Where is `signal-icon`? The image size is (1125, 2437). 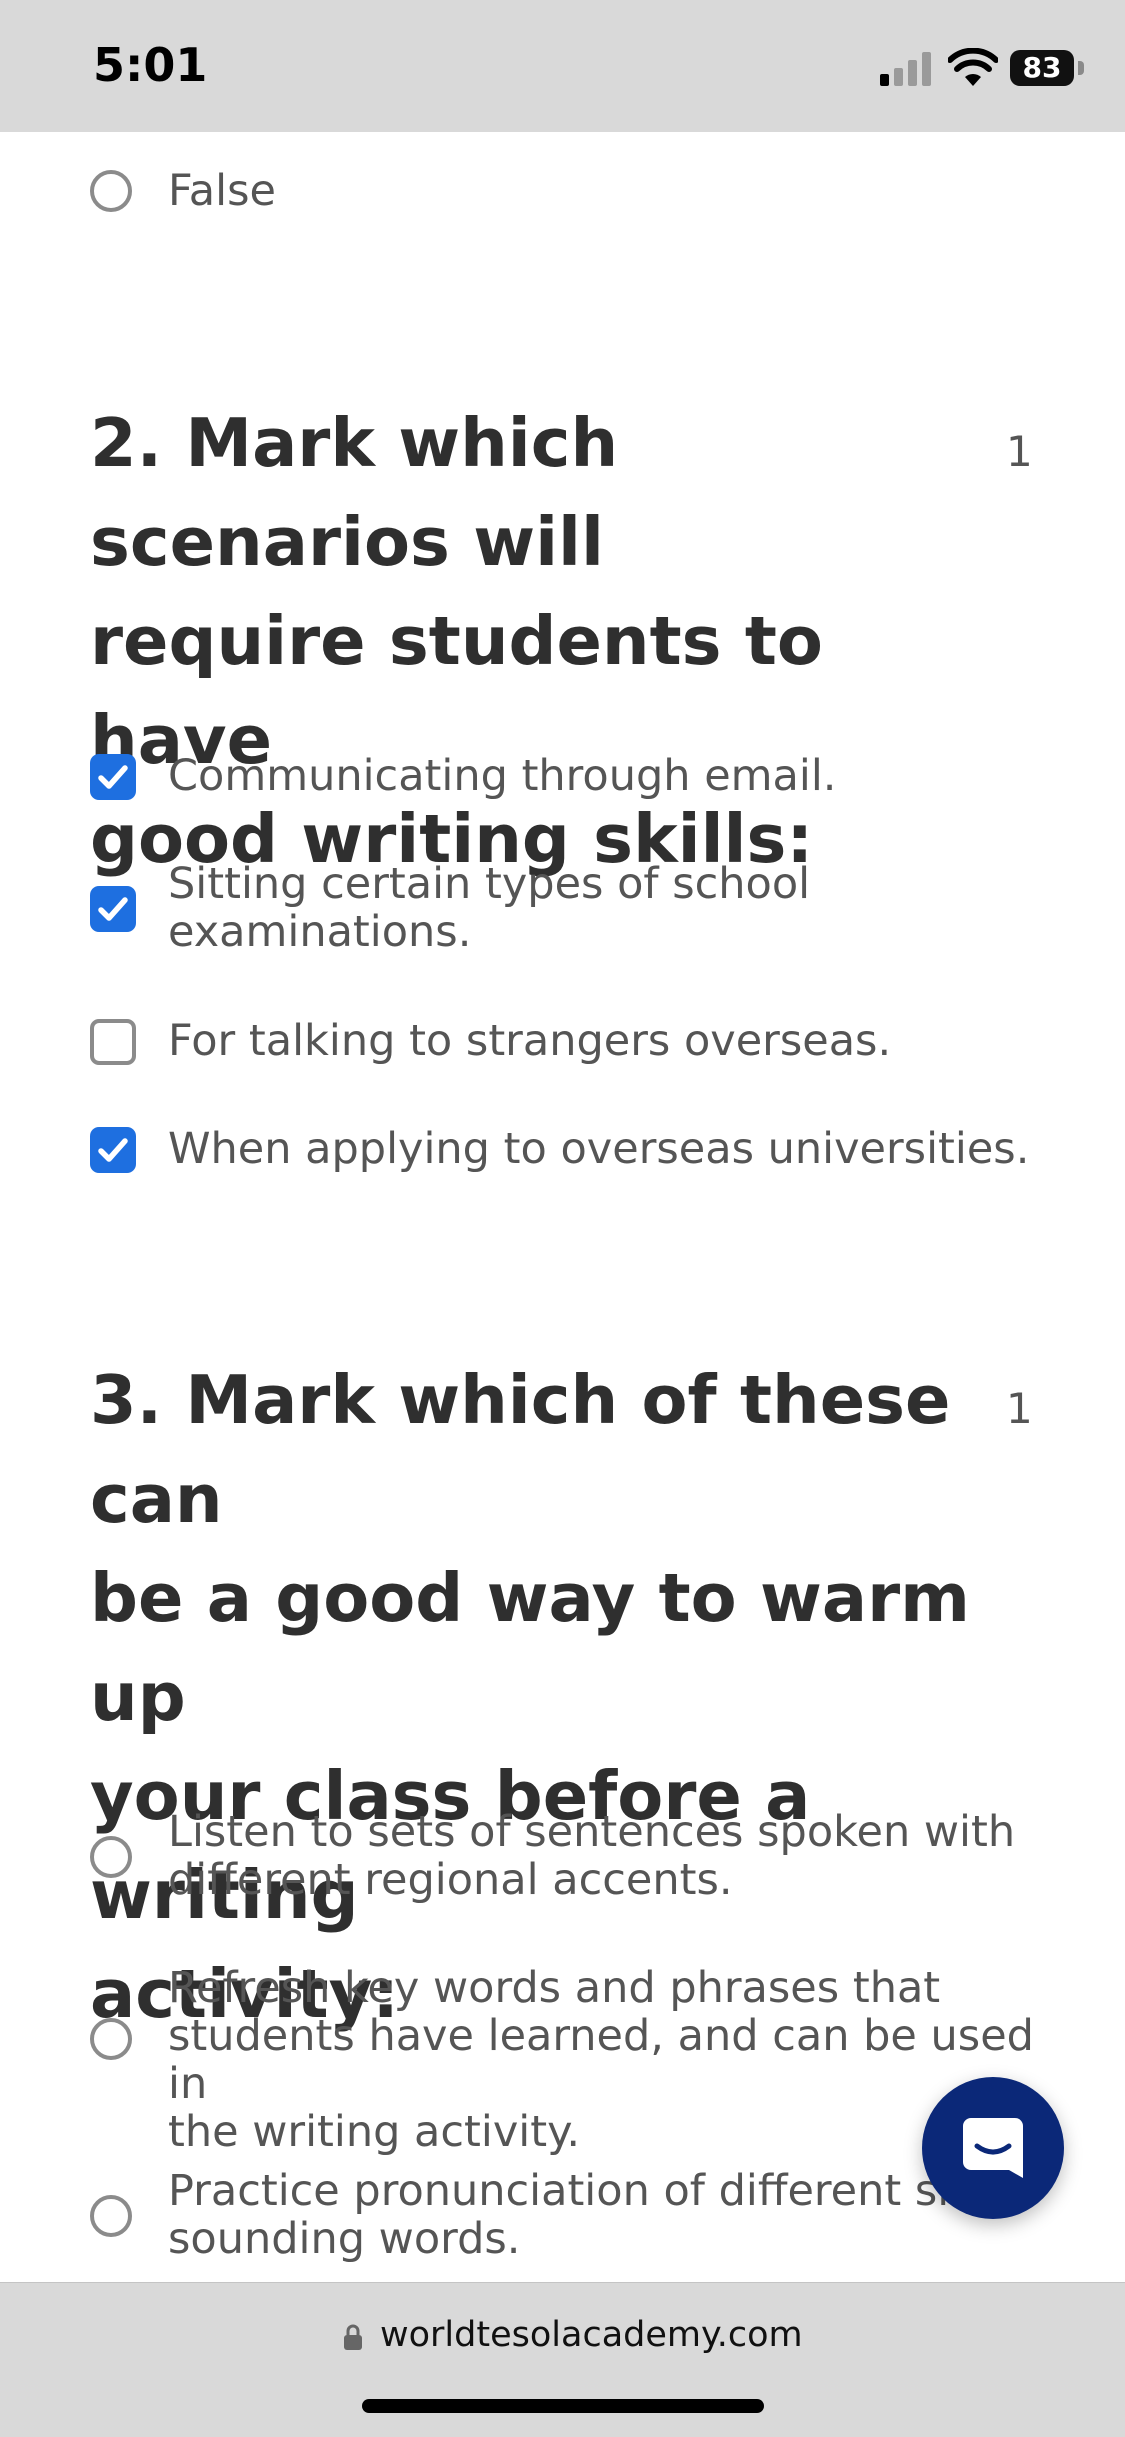
signal-icon is located at coordinates (906, 69).